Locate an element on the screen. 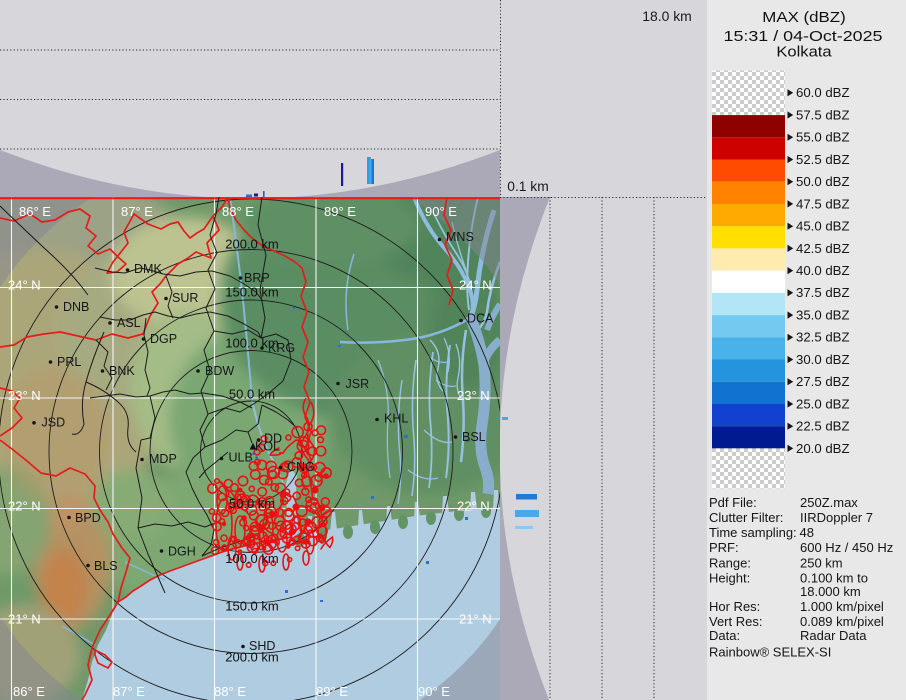  svg-text: BSL is located at coordinates (474, 437).